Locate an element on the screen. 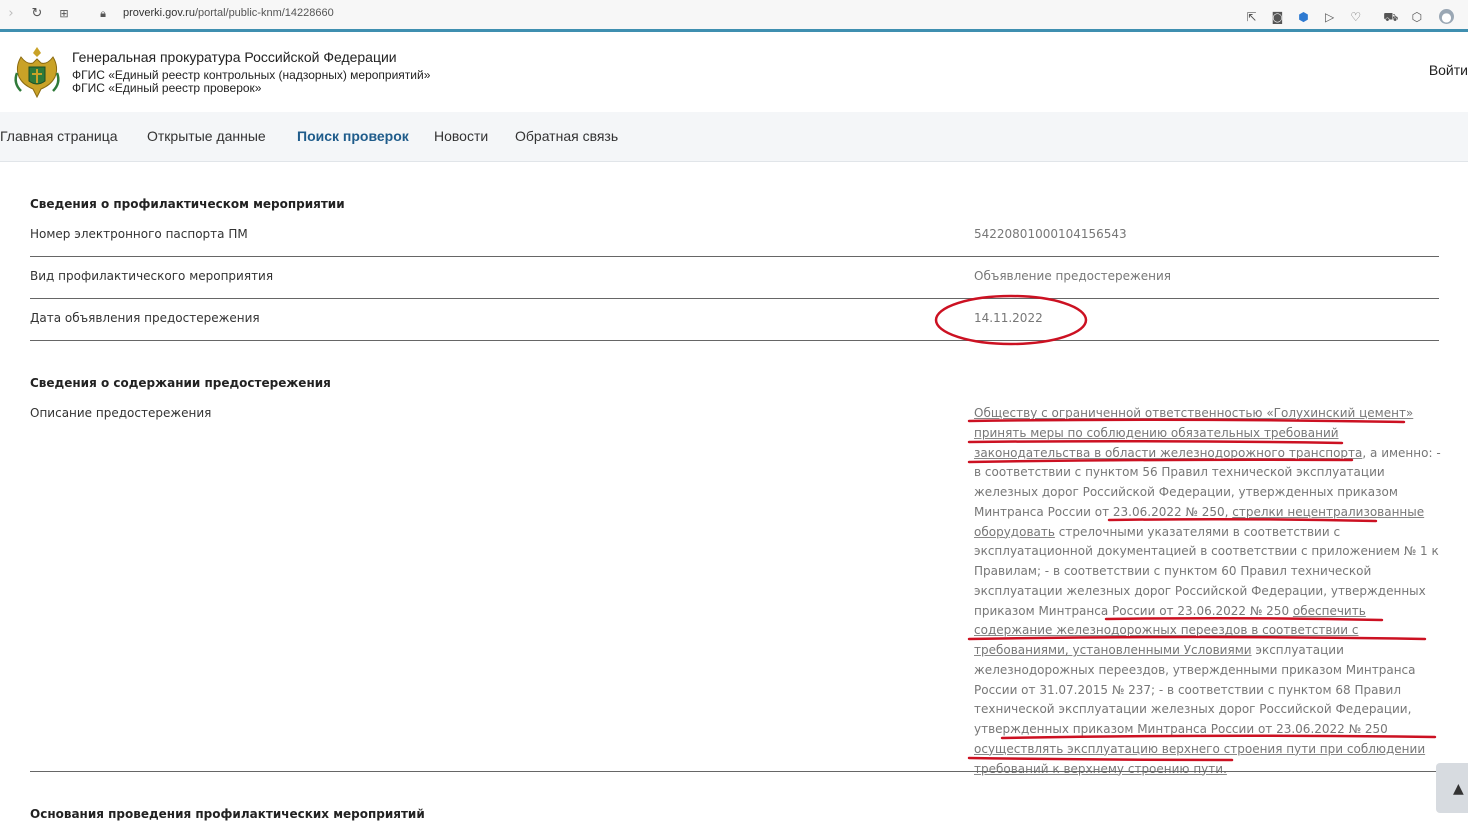 The width and height of the screenshot is (1468, 826). nav-item-open-data: Открытые данные is located at coordinates (206, 136).